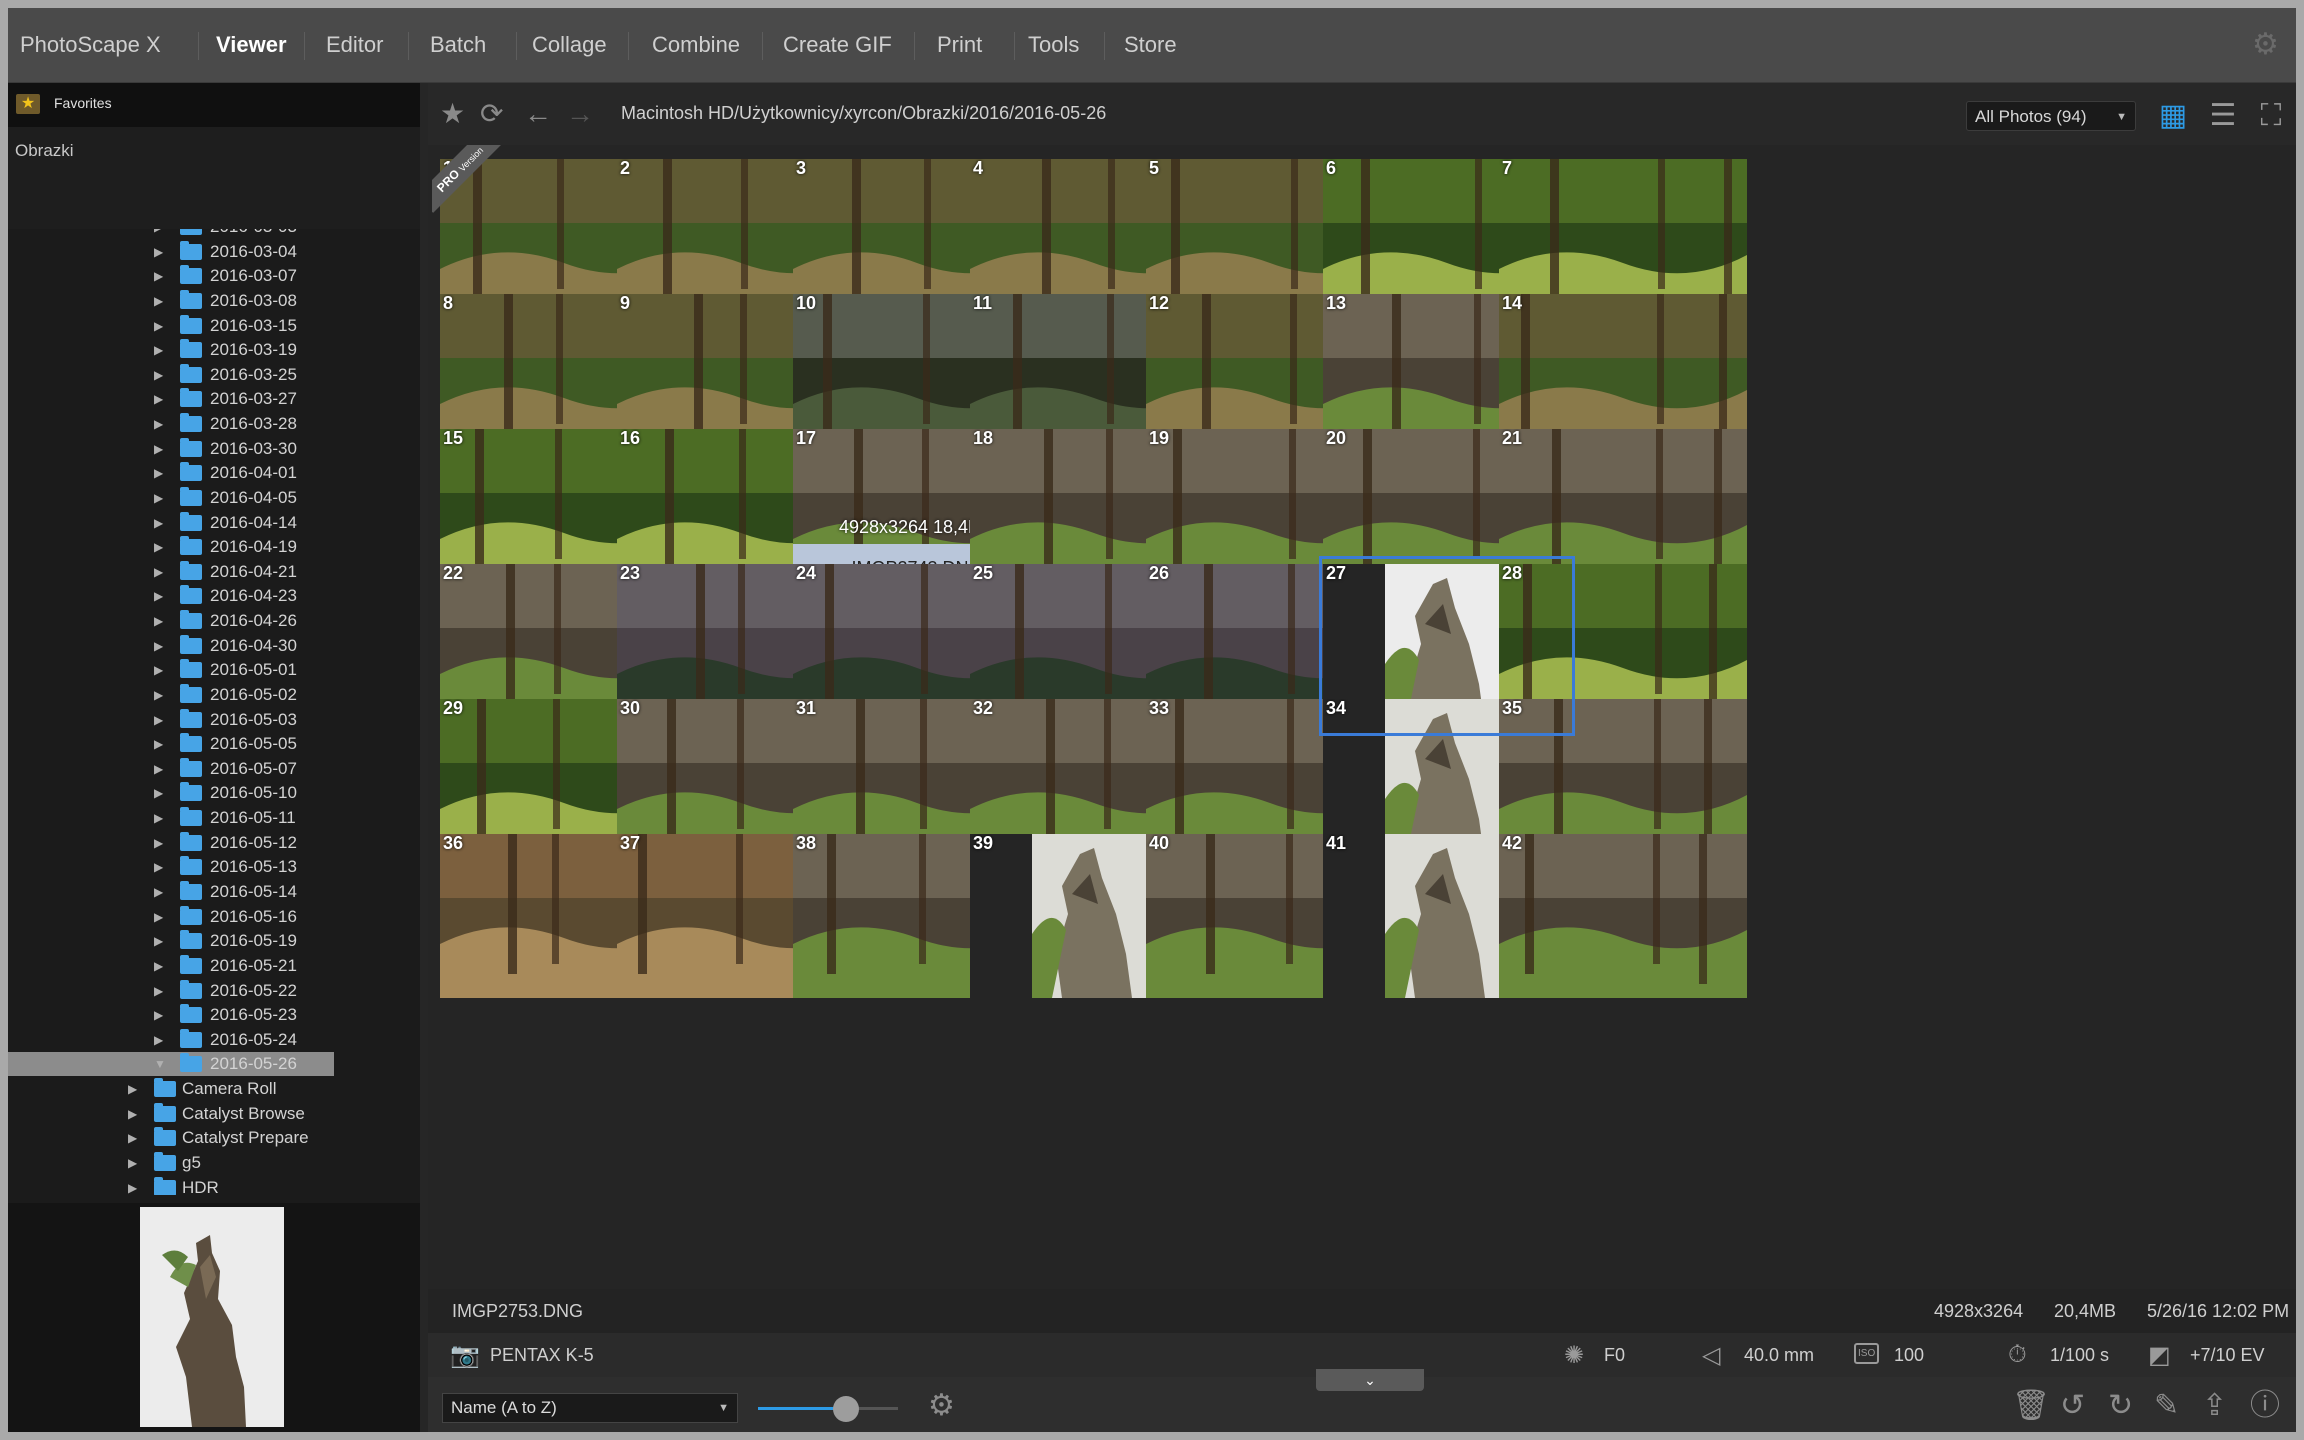 This screenshot has height=1440, width=2304. What do you see at coordinates (828, 1408) in the screenshot?
I see `thumbnail-size-slider` at bounding box center [828, 1408].